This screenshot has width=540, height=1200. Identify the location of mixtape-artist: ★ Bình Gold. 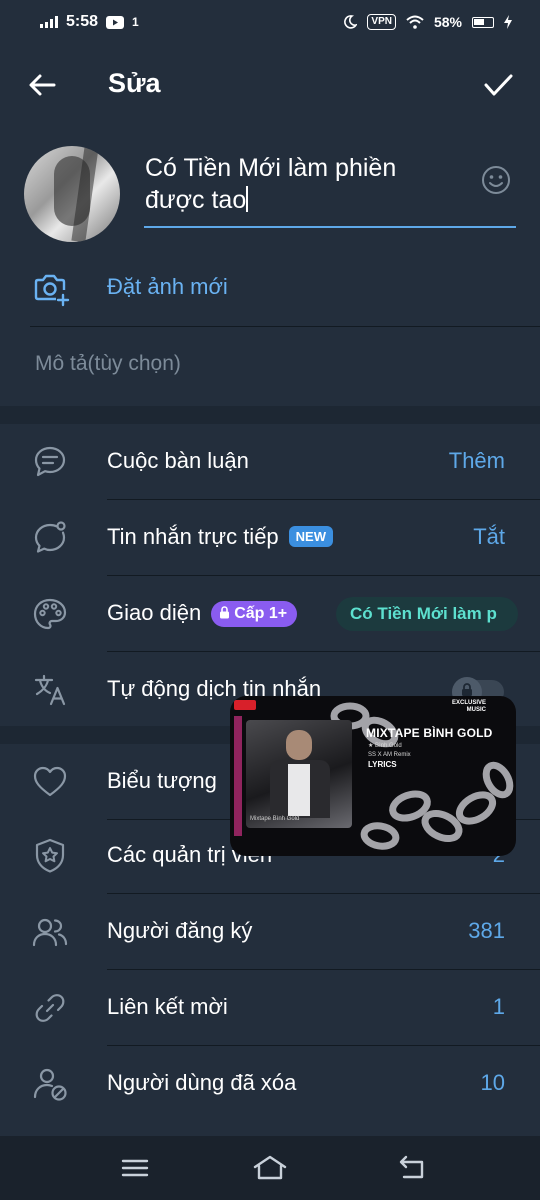
(385, 746).